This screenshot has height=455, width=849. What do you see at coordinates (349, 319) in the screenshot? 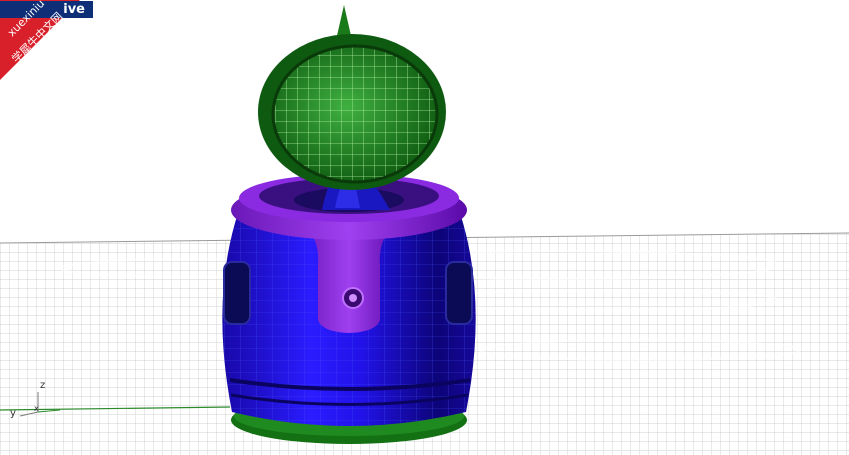
I see `container-body` at bounding box center [349, 319].